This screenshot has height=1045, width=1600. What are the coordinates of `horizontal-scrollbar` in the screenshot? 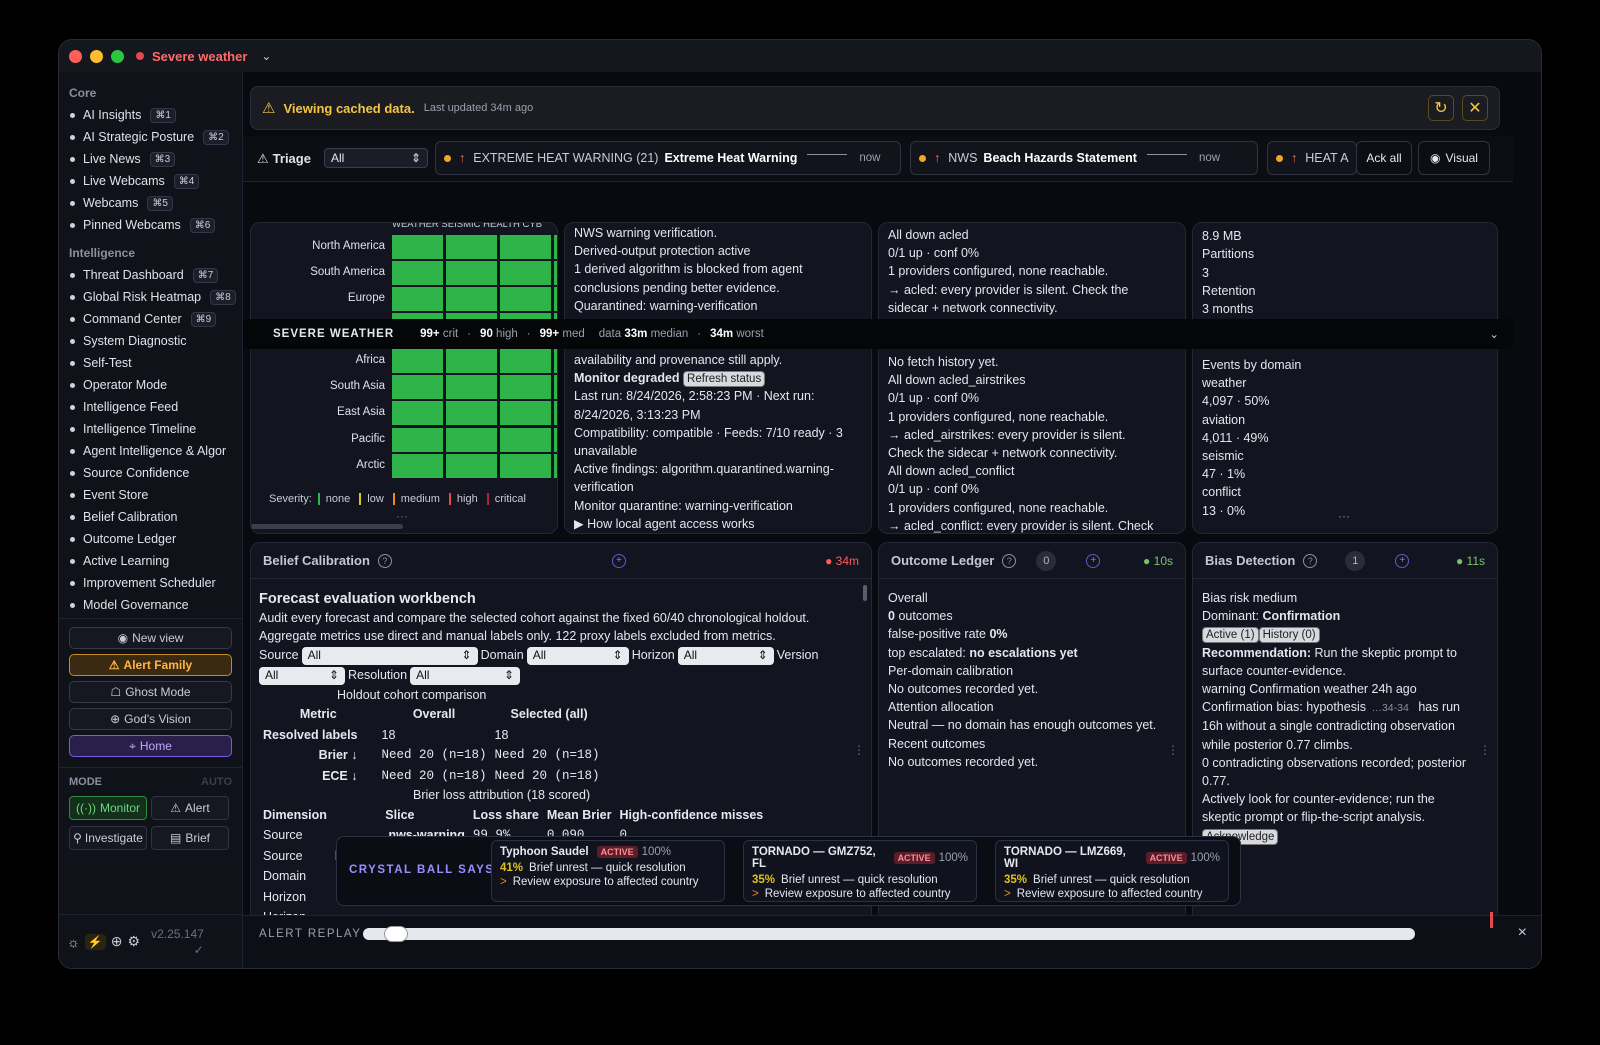 It's located at (327, 526).